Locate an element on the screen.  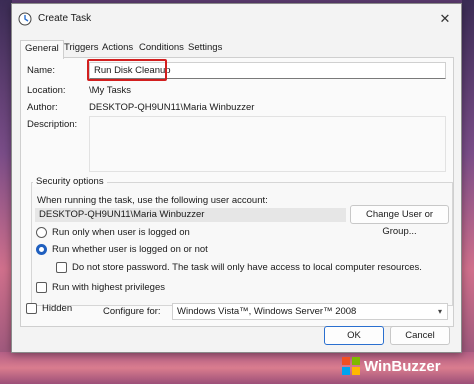
winbuzzer-text: WinBuzzer is located at coordinates (402, 366).